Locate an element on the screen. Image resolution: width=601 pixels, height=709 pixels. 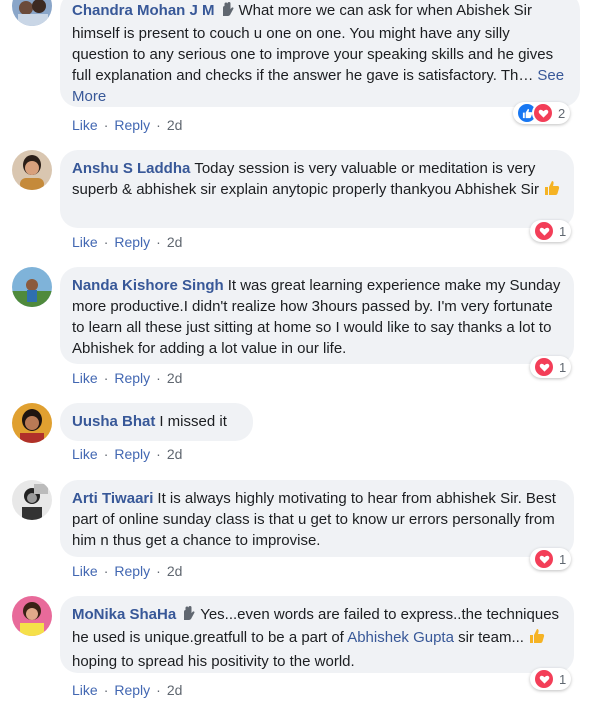
comment-bubble: Uusha Bhat I missed it is located at coordinates (156, 422).